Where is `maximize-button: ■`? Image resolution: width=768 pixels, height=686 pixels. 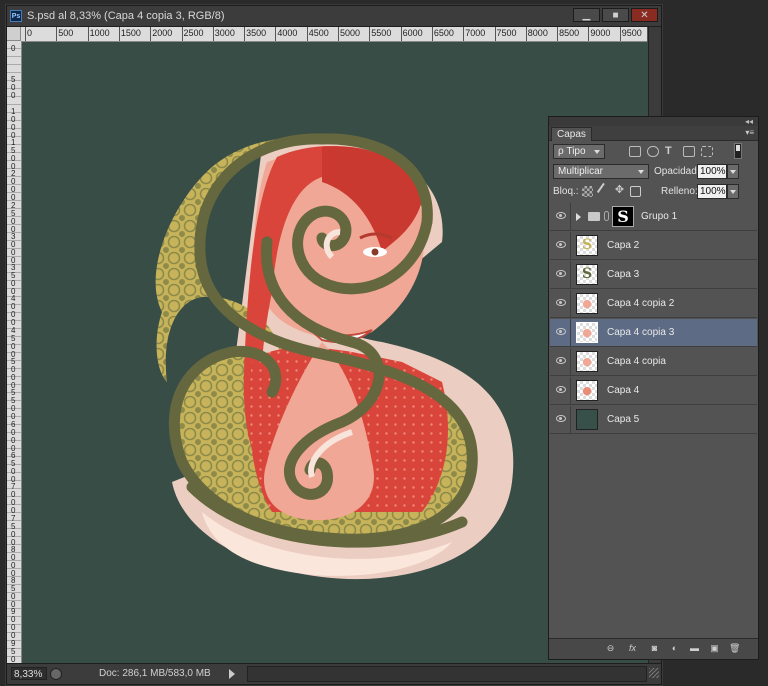
maximize-button: ■ is located at coordinates (615, 15).